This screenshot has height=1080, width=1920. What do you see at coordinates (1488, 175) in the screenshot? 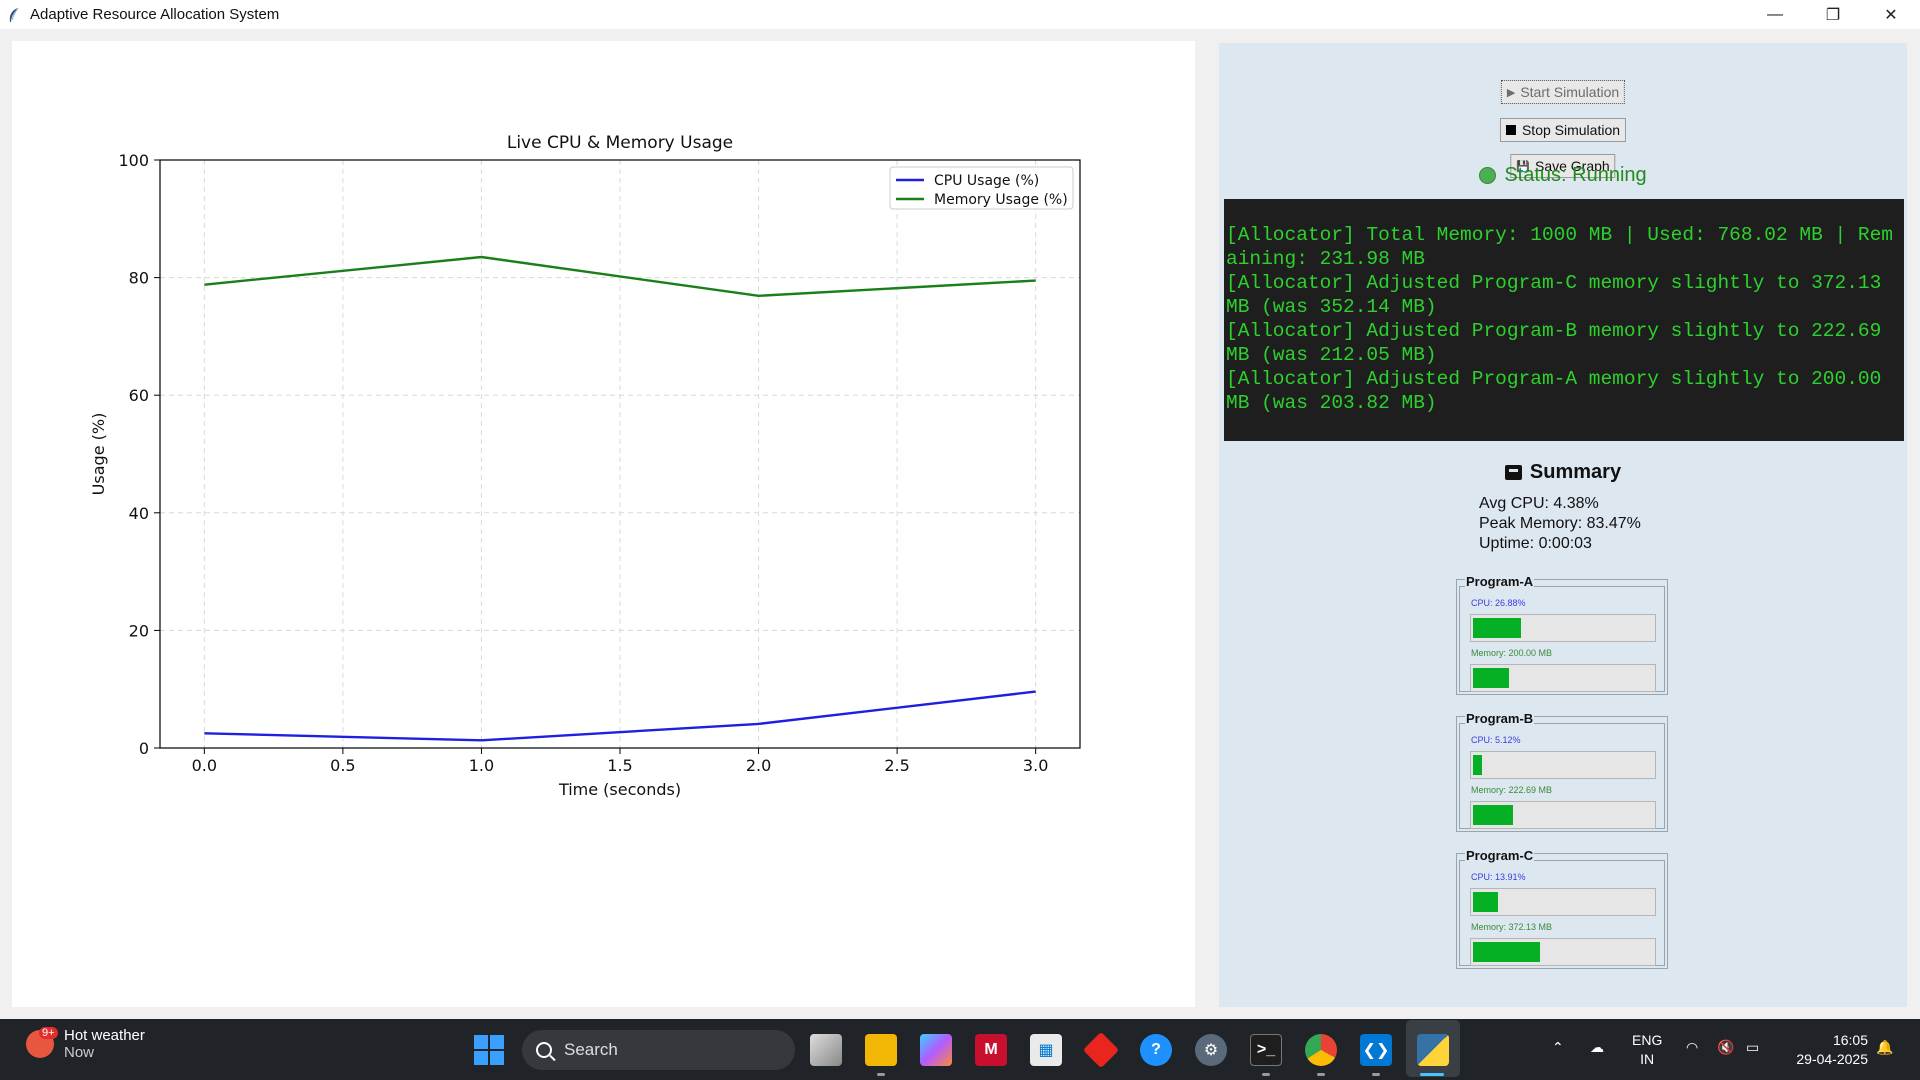
I see `status-dot-icon` at bounding box center [1488, 175].